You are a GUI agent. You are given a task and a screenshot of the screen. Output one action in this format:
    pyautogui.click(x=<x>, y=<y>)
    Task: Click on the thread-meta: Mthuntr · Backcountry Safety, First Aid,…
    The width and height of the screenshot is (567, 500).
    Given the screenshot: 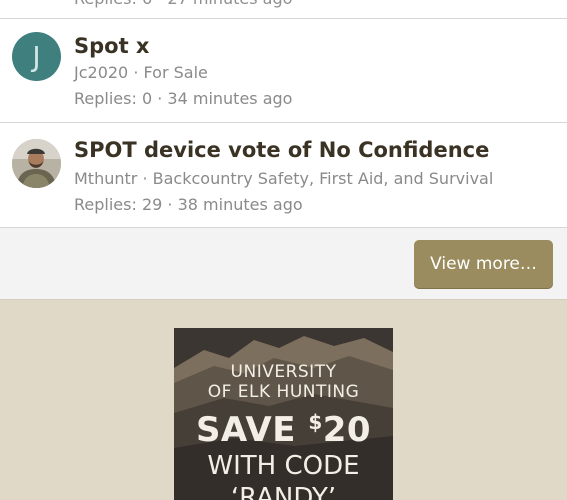 What is the action you would take?
    pyautogui.click(x=283, y=178)
    